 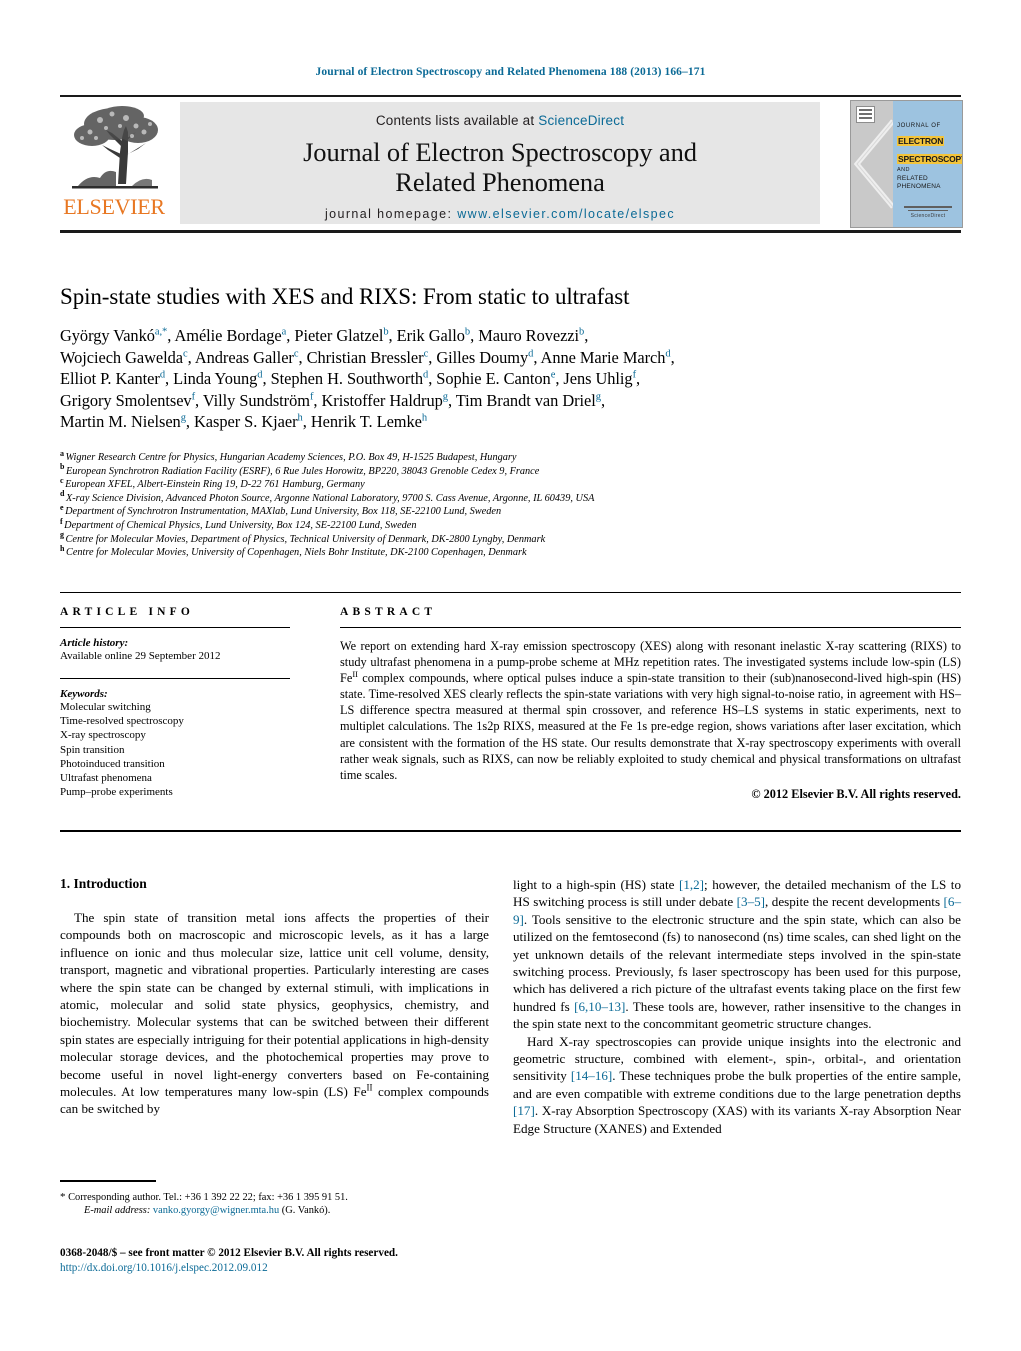 I want to click on author-name: Martin M. Nielsen, so click(x=120, y=422).